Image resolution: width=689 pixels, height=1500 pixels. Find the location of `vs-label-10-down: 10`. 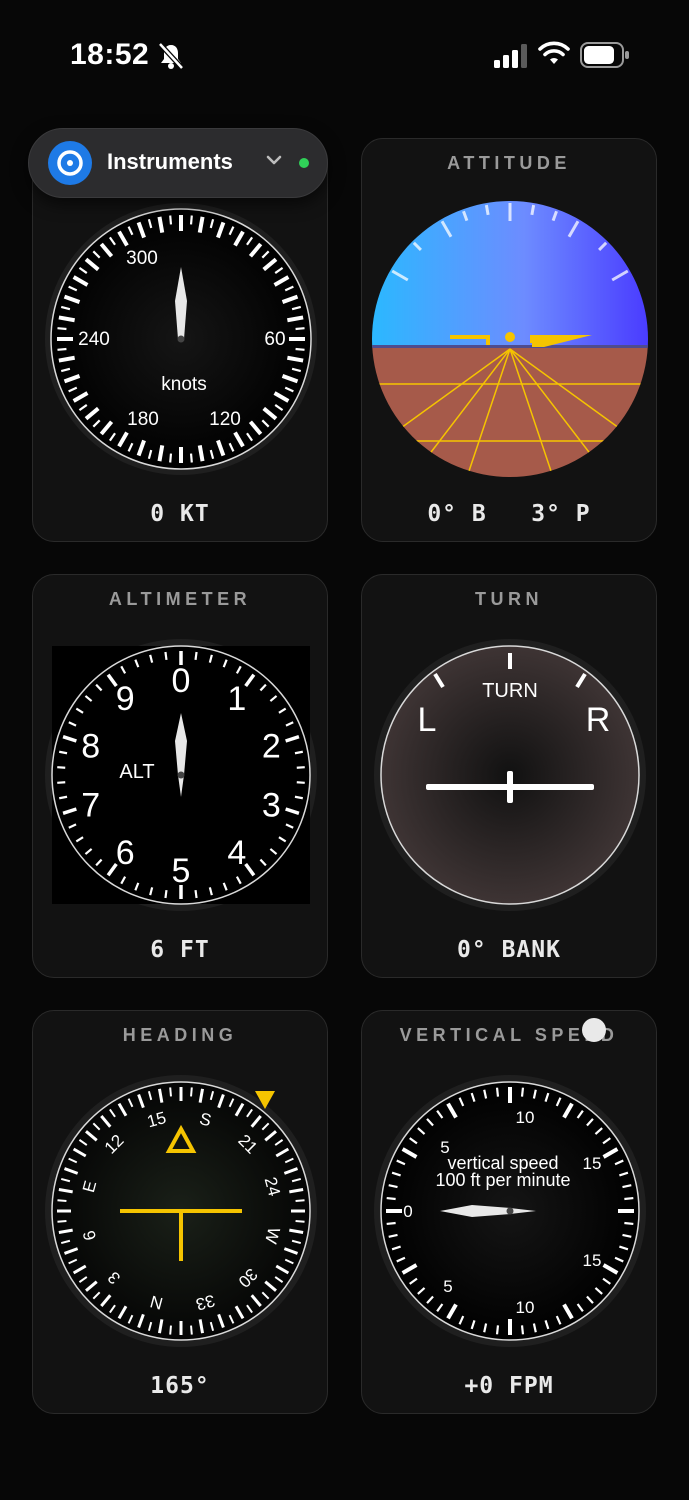

vs-label-10-down: 10 is located at coordinates (525, 1307).